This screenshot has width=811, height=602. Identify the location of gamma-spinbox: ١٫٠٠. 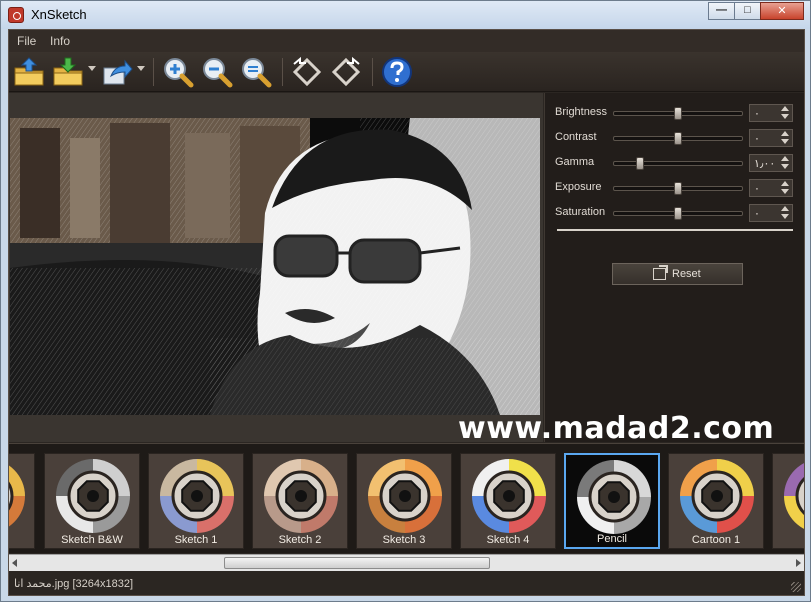
(771, 163).